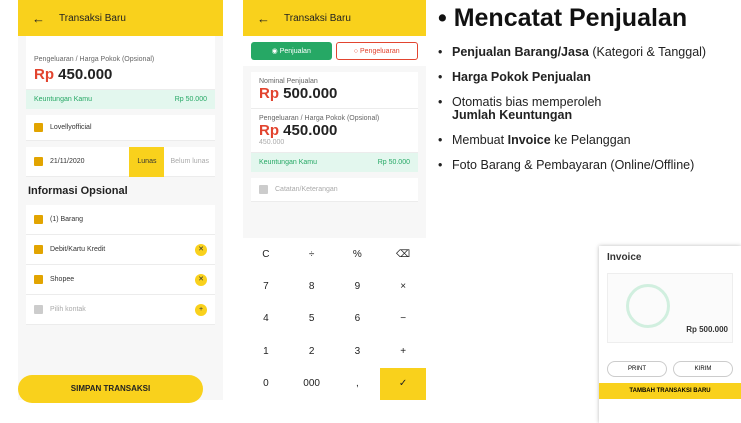  I want to click on add-contact-icon: +, so click(201, 309).